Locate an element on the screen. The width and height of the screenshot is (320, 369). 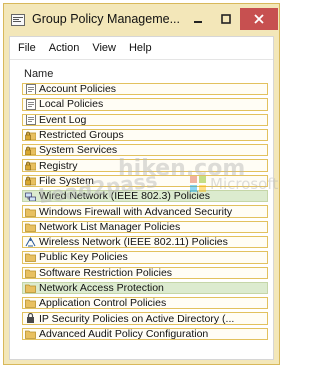
policy-list-item: System Services is located at coordinates (145, 150).